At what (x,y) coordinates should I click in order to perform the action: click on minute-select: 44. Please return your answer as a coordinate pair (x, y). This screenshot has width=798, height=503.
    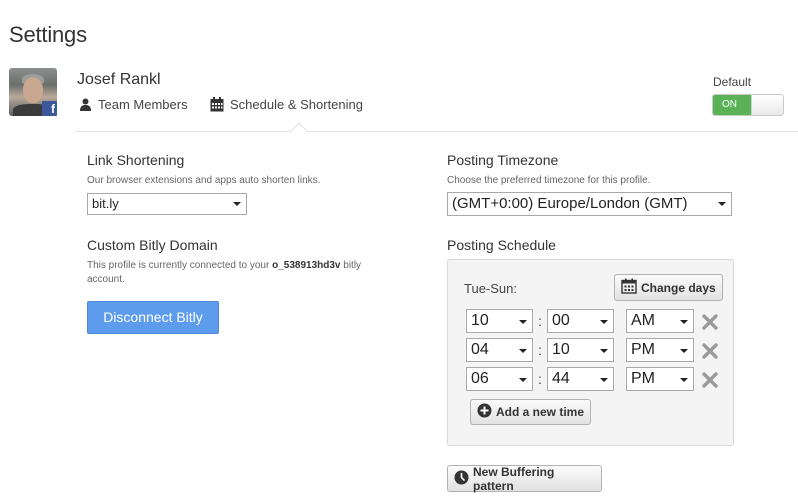
    Looking at the image, I should click on (580, 379).